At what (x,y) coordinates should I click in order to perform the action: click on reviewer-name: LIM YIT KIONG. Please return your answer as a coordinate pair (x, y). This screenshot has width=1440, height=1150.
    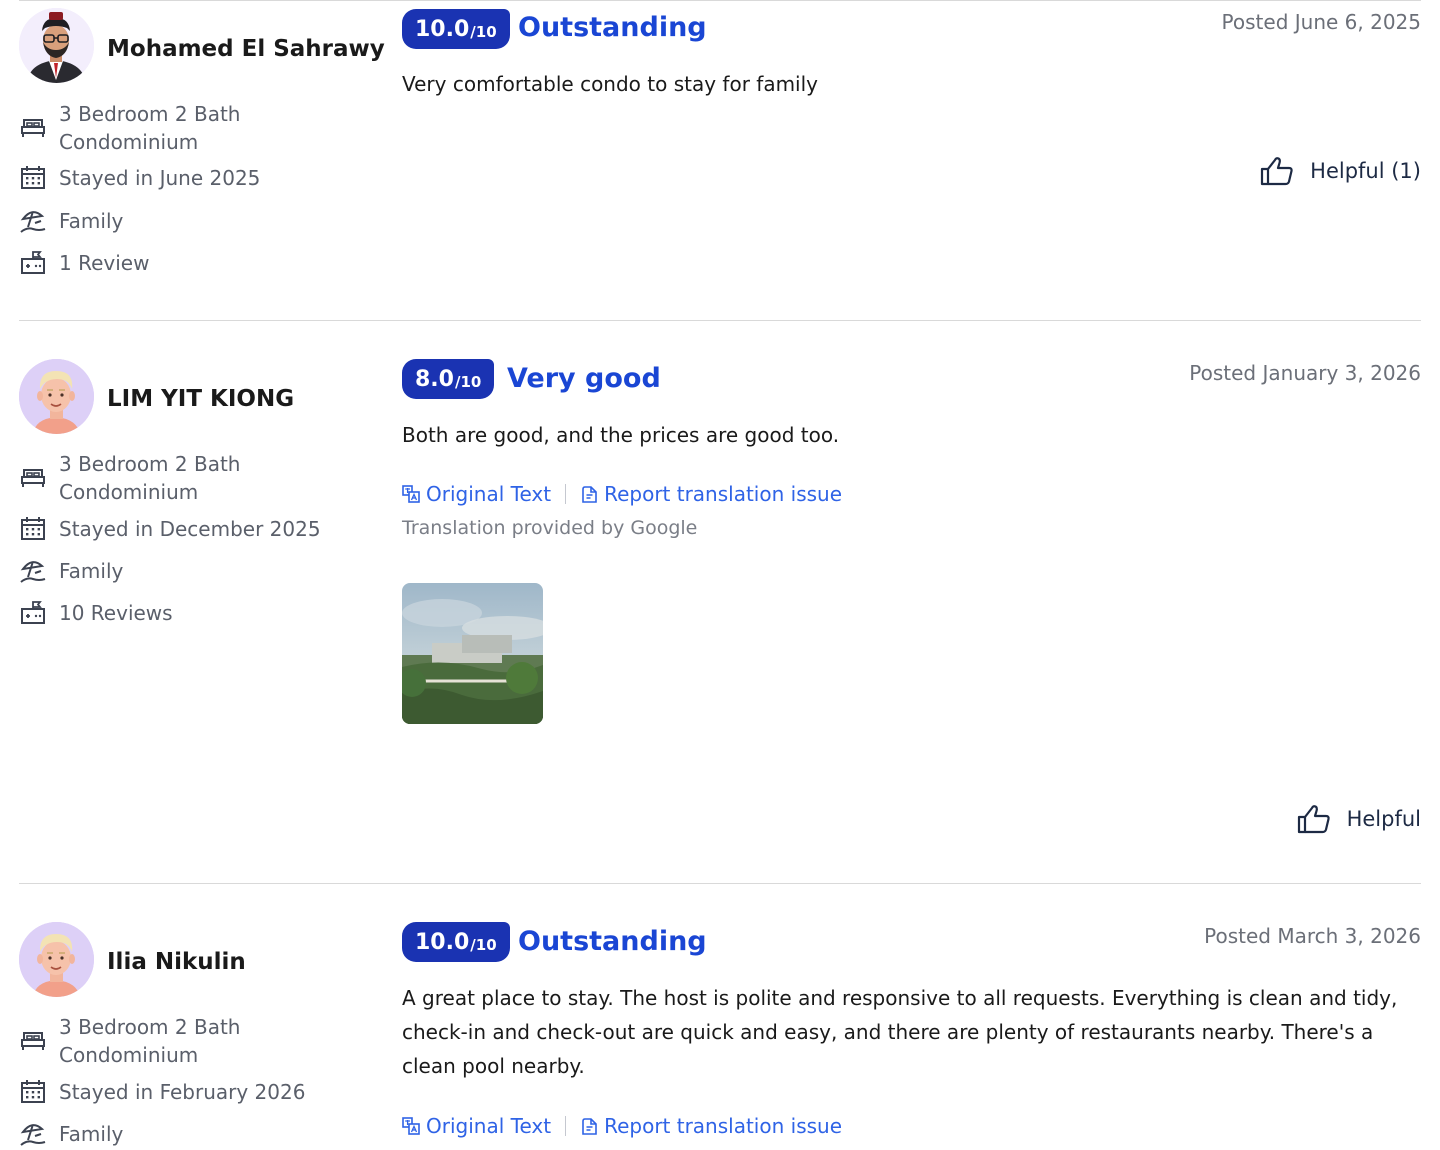
    Looking at the image, I should click on (201, 399).